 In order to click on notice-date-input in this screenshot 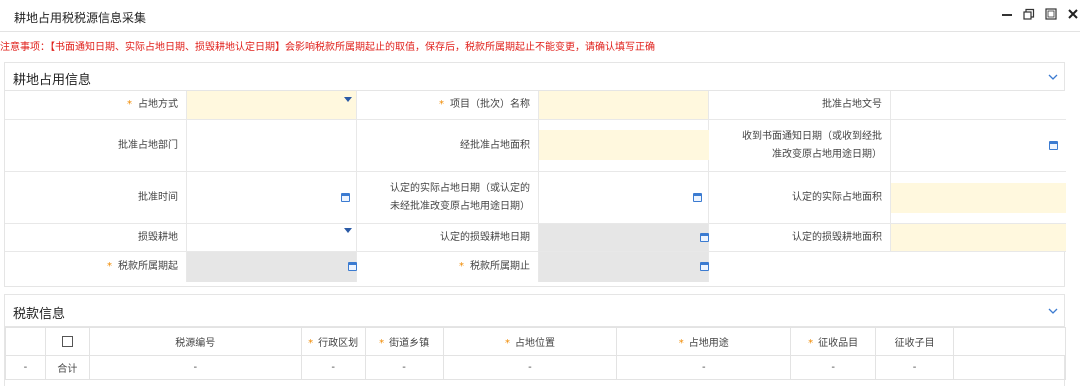, I will do `click(978, 146)`.